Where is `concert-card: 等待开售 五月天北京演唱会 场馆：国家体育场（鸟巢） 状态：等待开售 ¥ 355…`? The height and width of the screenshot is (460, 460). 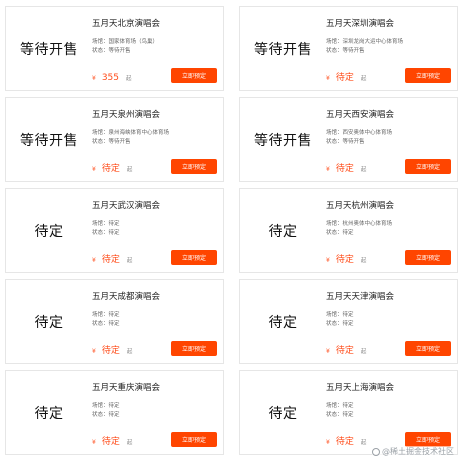 concert-card: 等待开售 五月天北京演唱会 场馆：国家体育场（鸟巢） 状态：等待开售 ¥ 355… is located at coordinates (114, 48).